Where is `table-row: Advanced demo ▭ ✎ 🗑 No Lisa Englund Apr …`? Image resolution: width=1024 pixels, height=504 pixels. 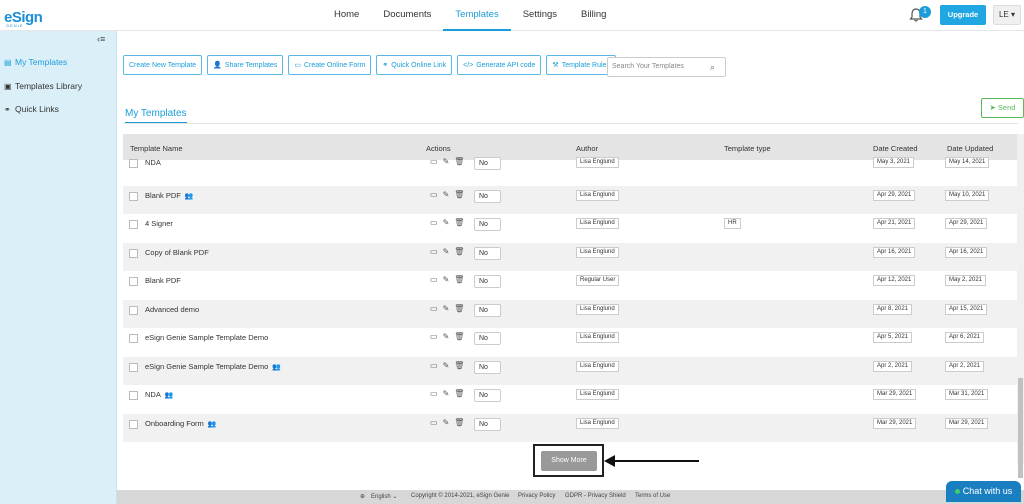 table-row: Advanced demo ▭ ✎ 🗑 No Lisa Englund Apr … is located at coordinates (570, 313).